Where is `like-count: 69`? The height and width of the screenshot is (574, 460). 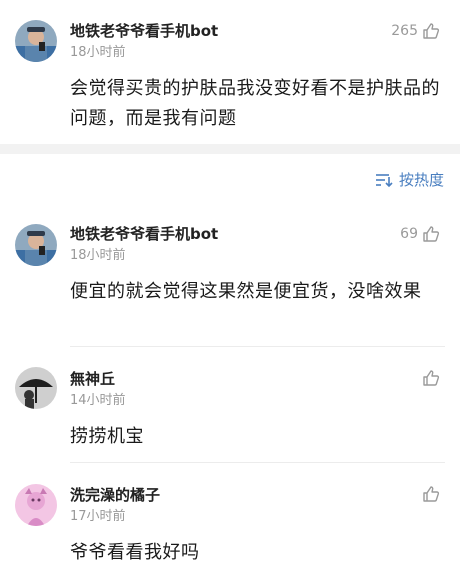 like-count: 69 is located at coordinates (409, 234).